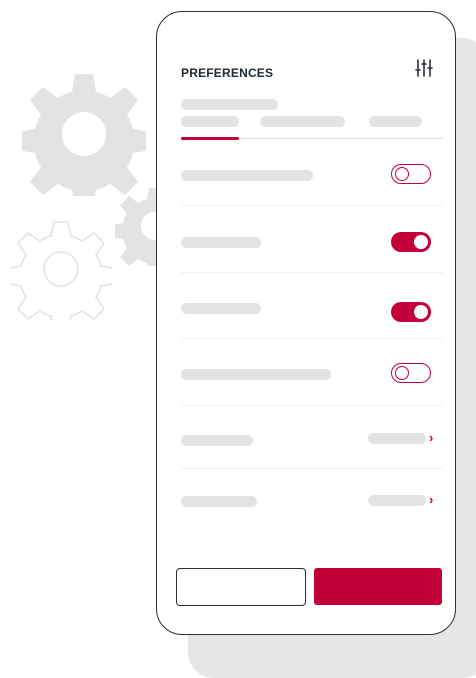 This screenshot has width=476, height=678. What do you see at coordinates (229, 104) in the screenshot?
I see `subtitle-placeholder` at bounding box center [229, 104].